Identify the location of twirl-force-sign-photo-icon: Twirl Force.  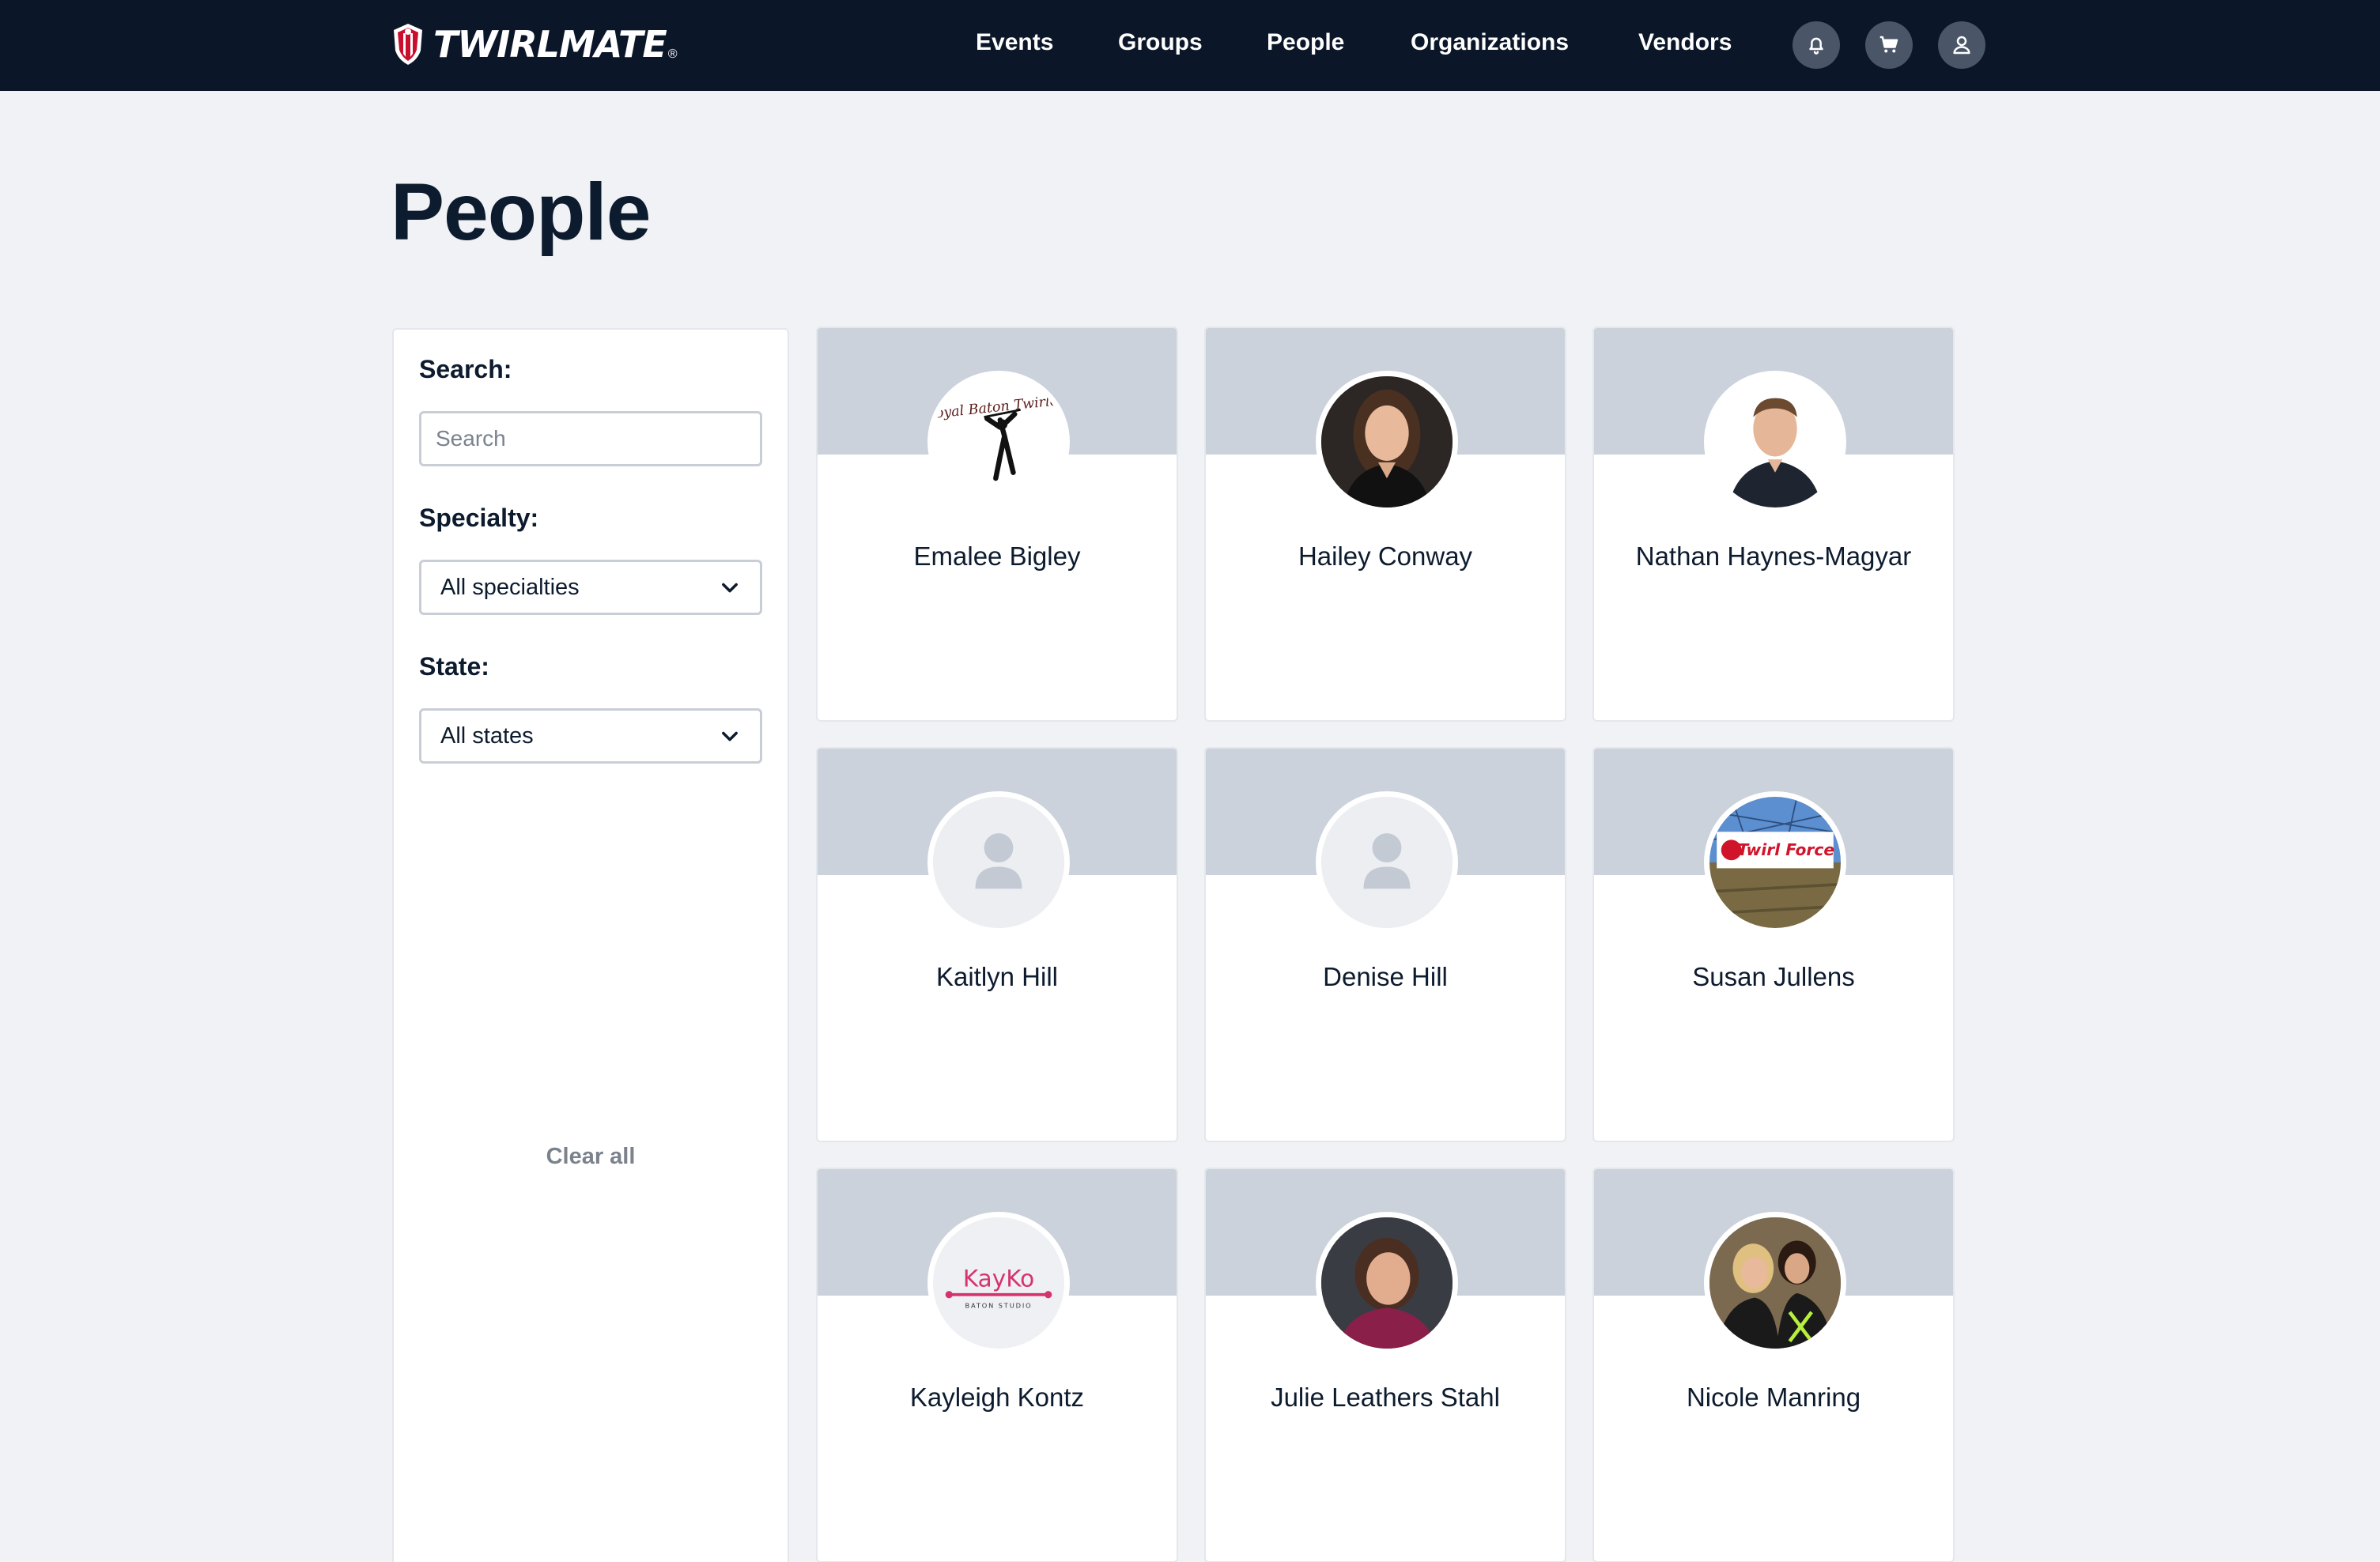
(1775, 862).